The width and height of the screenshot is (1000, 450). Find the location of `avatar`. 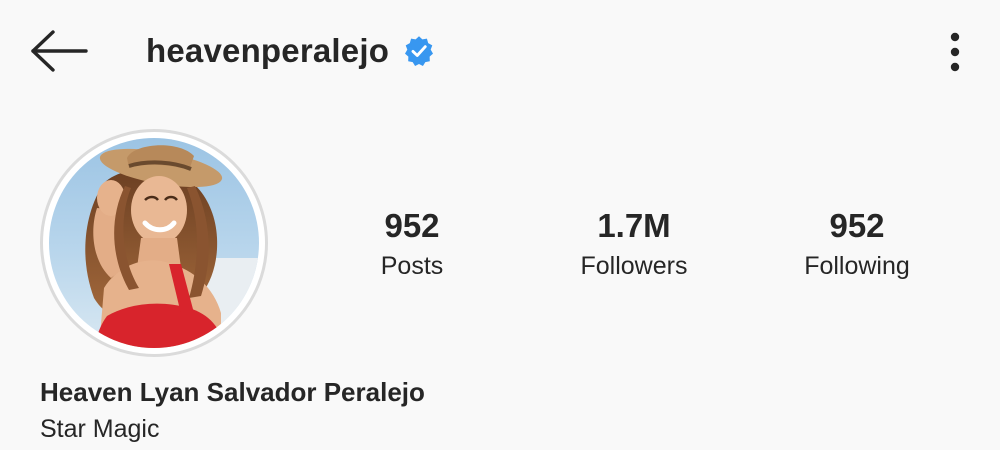

avatar is located at coordinates (154, 243).